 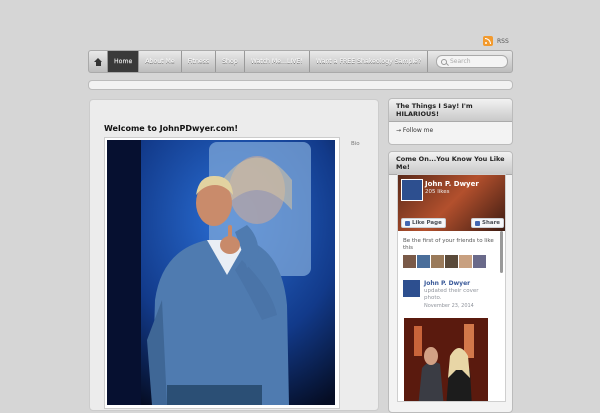 I want to click on post-author-name: John P. Dwyer, so click(x=447, y=283).